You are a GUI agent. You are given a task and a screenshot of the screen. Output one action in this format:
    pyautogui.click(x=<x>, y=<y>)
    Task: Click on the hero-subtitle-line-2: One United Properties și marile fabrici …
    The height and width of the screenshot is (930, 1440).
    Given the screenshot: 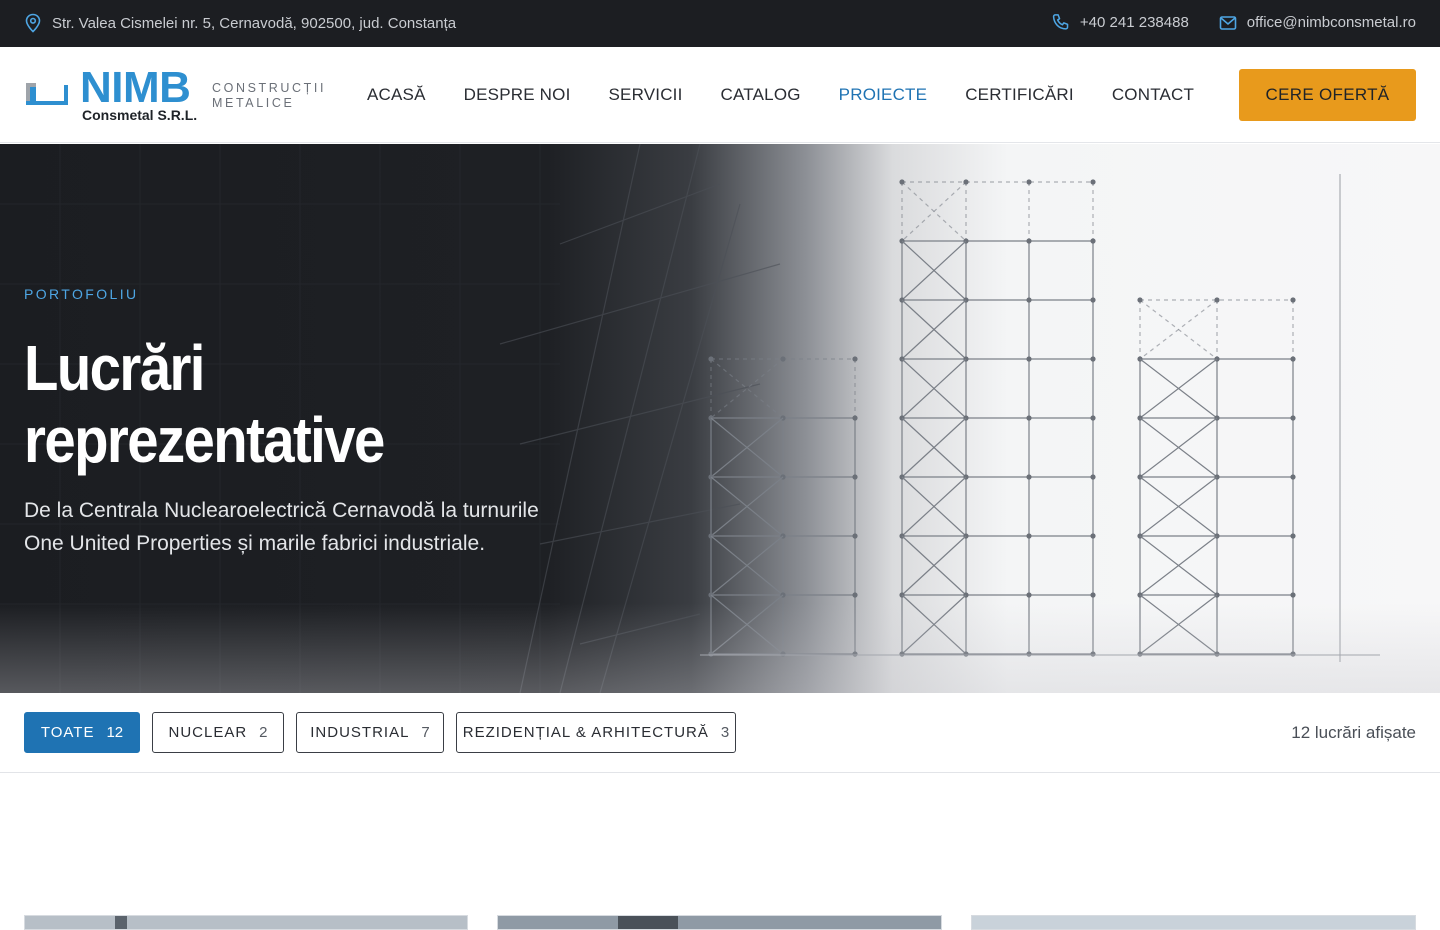 What is the action you would take?
    pyautogui.click(x=255, y=543)
    